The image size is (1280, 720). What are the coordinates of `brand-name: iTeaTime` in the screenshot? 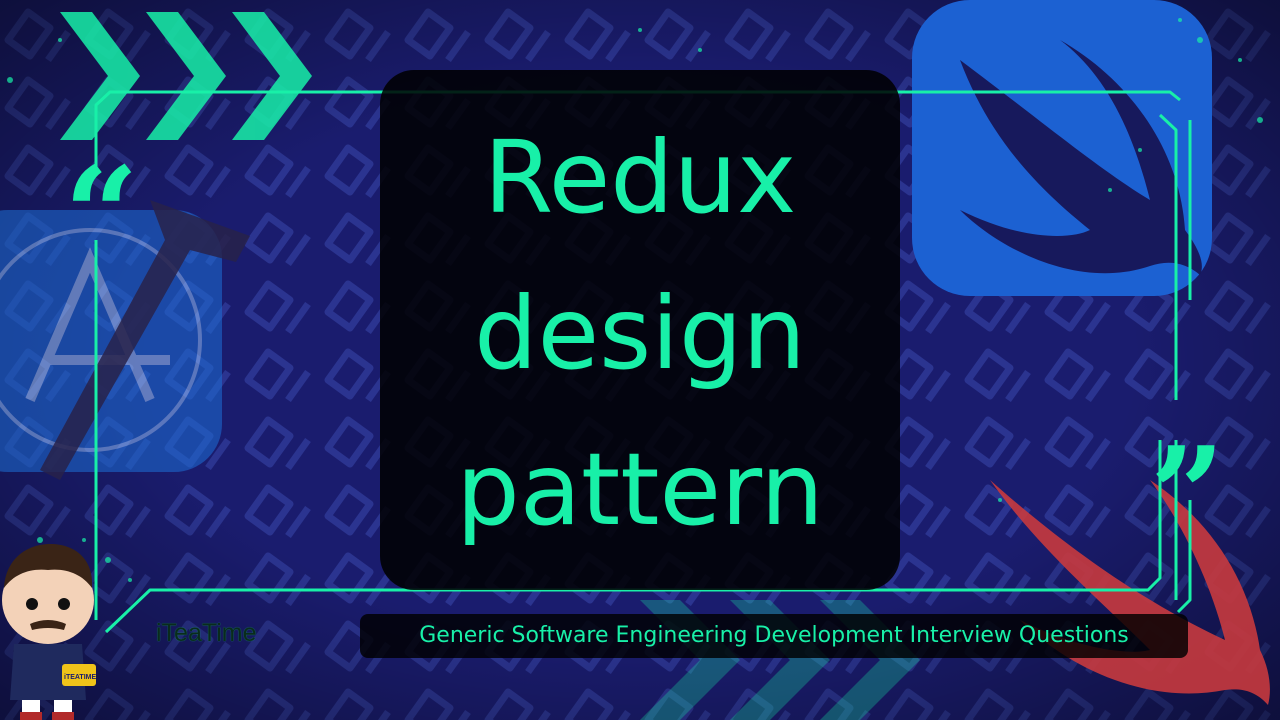 It's located at (206, 633).